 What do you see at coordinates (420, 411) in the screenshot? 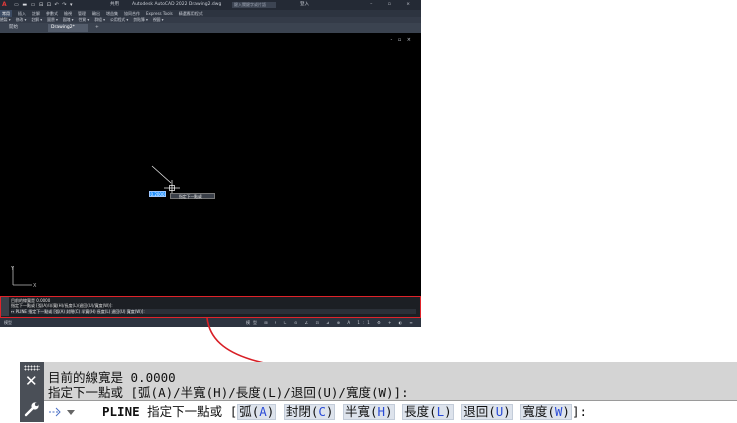
I see `option-label: 長度(` at bounding box center [420, 411].